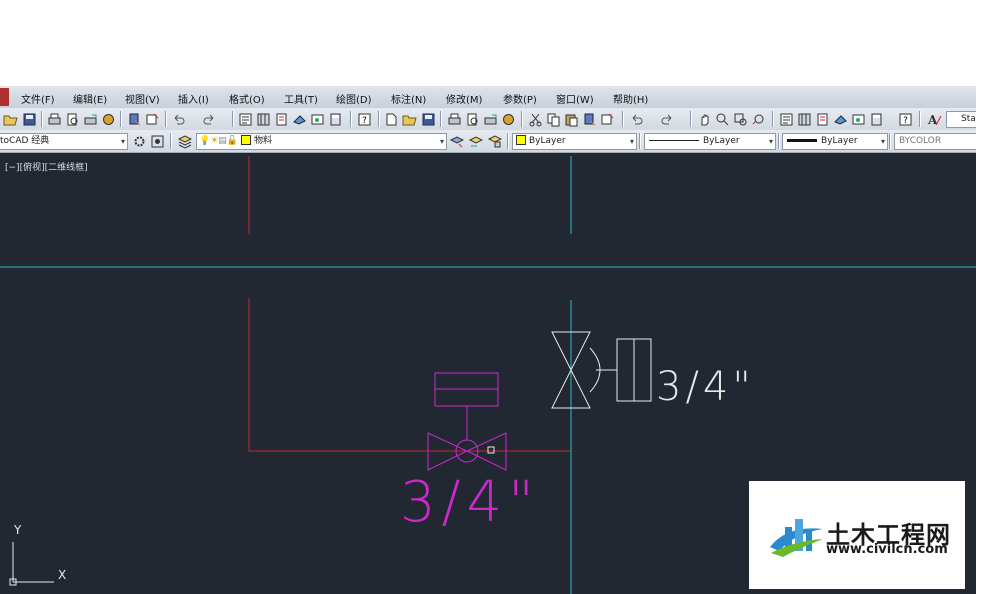 This screenshot has width=1000, height=594. I want to click on cut-icon, so click(535, 119).